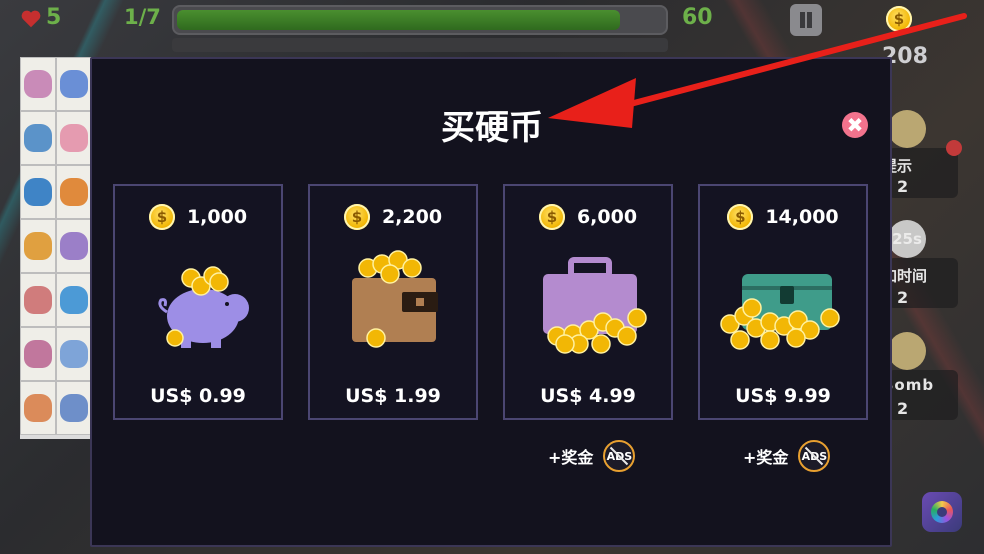 The image size is (984, 554). Describe the element at coordinates (393, 396) in the screenshot. I see `pack-price: US$ 1.99` at that location.